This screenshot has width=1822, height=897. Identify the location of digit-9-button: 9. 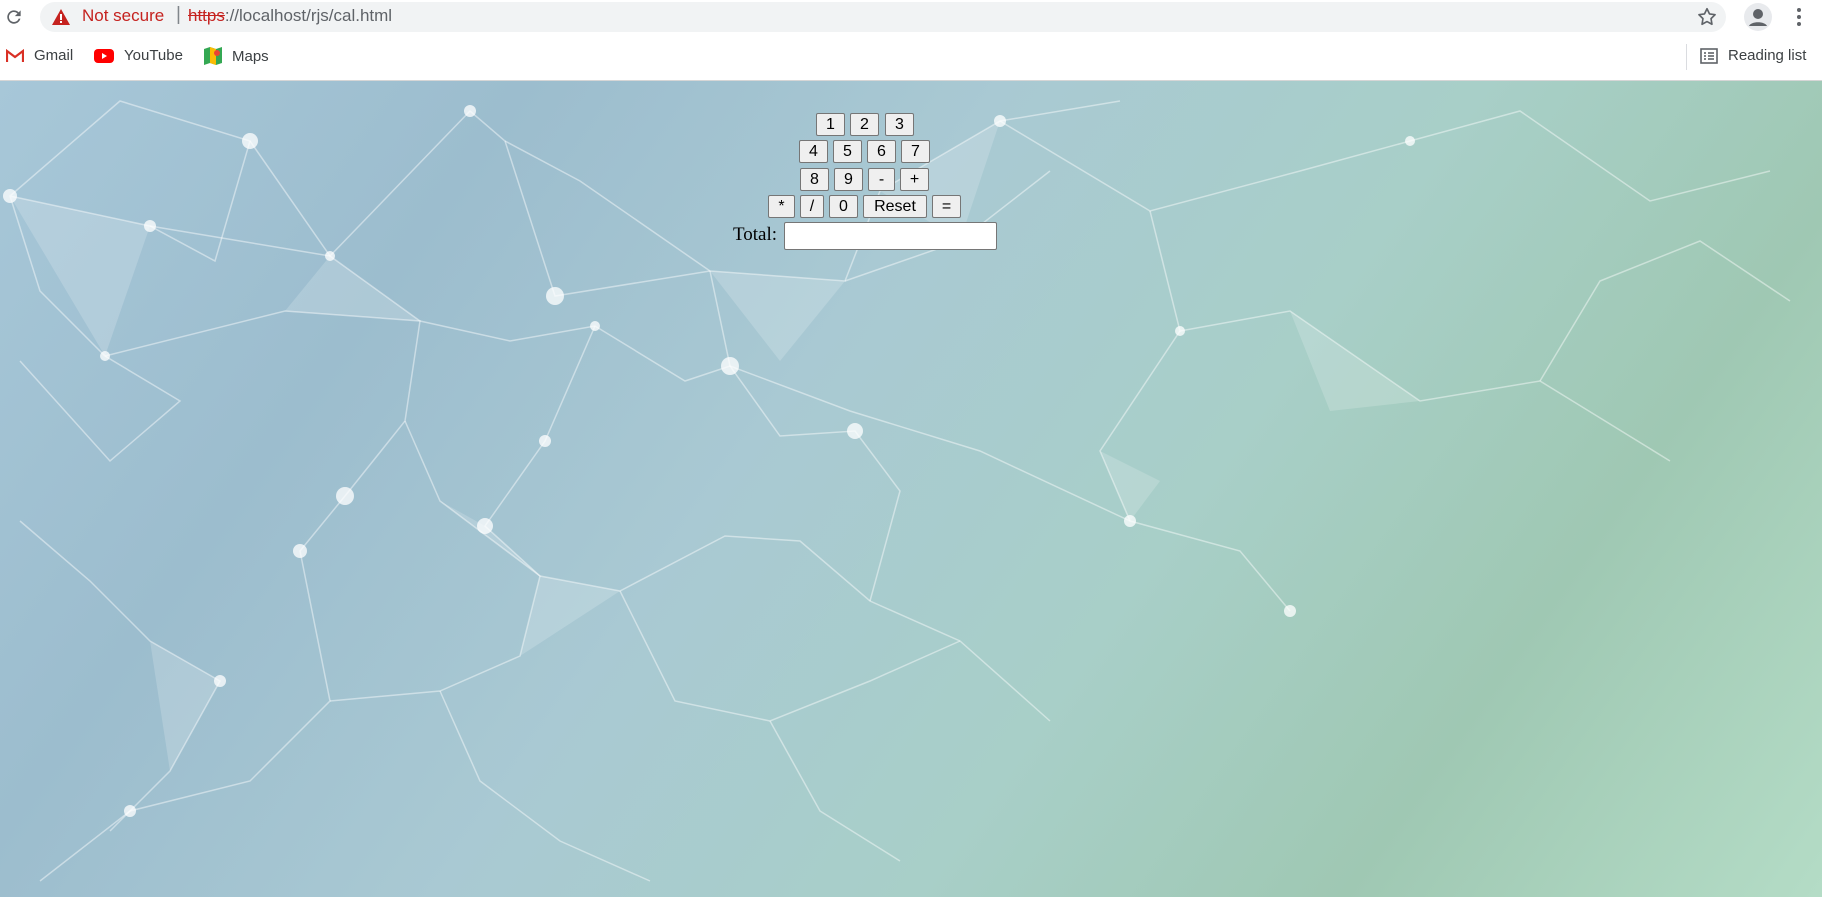
(848, 179).